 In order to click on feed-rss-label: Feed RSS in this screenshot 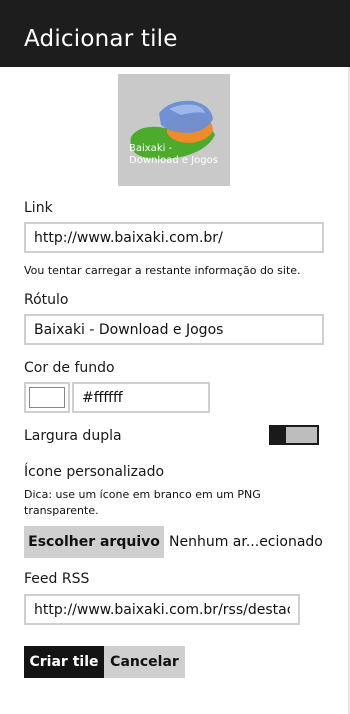, I will do `click(57, 579)`.